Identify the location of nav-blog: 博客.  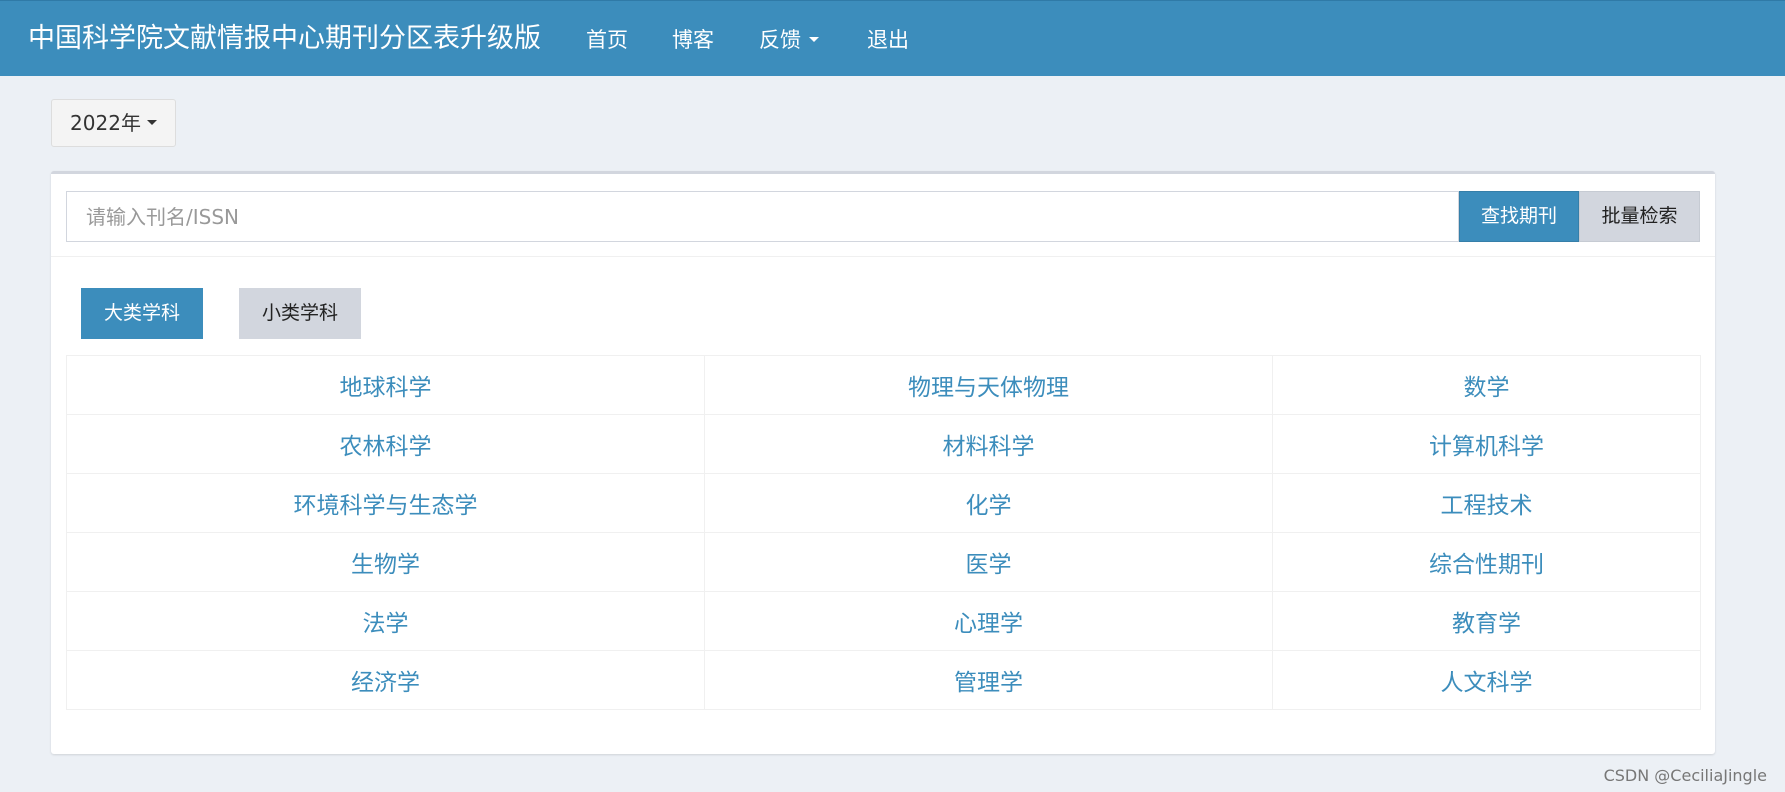
(693, 40).